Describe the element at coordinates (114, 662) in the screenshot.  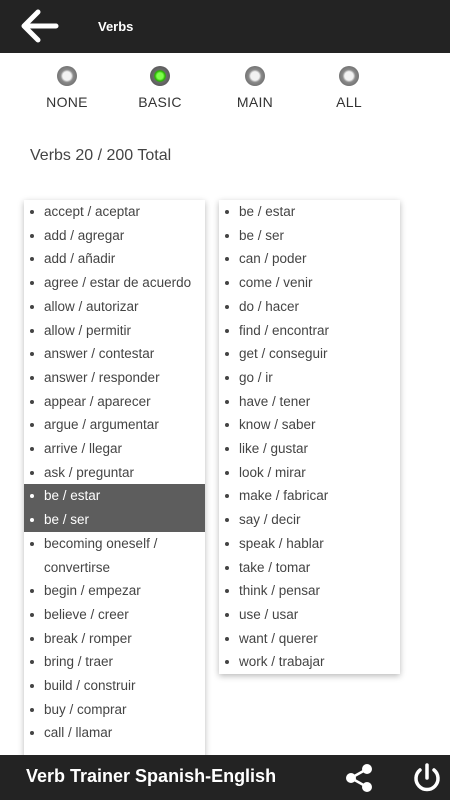
I see `verb-list-item: bring / traer` at that location.